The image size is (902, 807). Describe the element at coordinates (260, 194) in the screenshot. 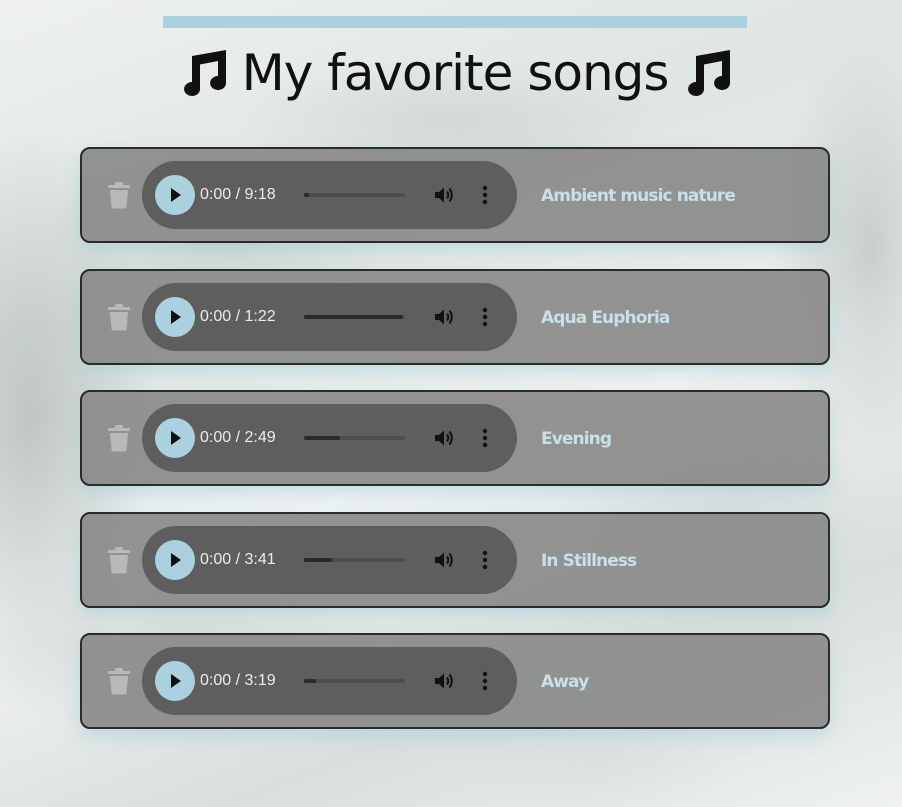

I see `duration: 9:18` at that location.